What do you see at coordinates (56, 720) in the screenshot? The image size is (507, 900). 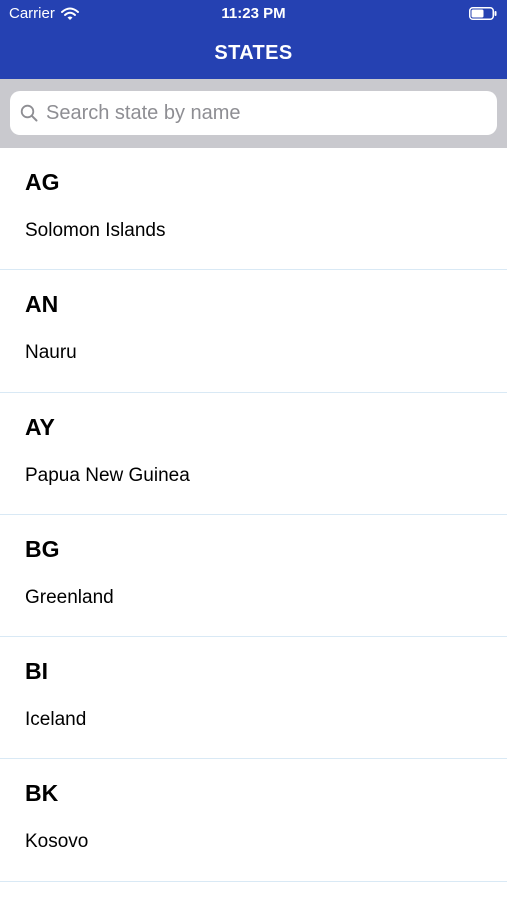 I see `state-name: Iceland` at bounding box center [56, 720].